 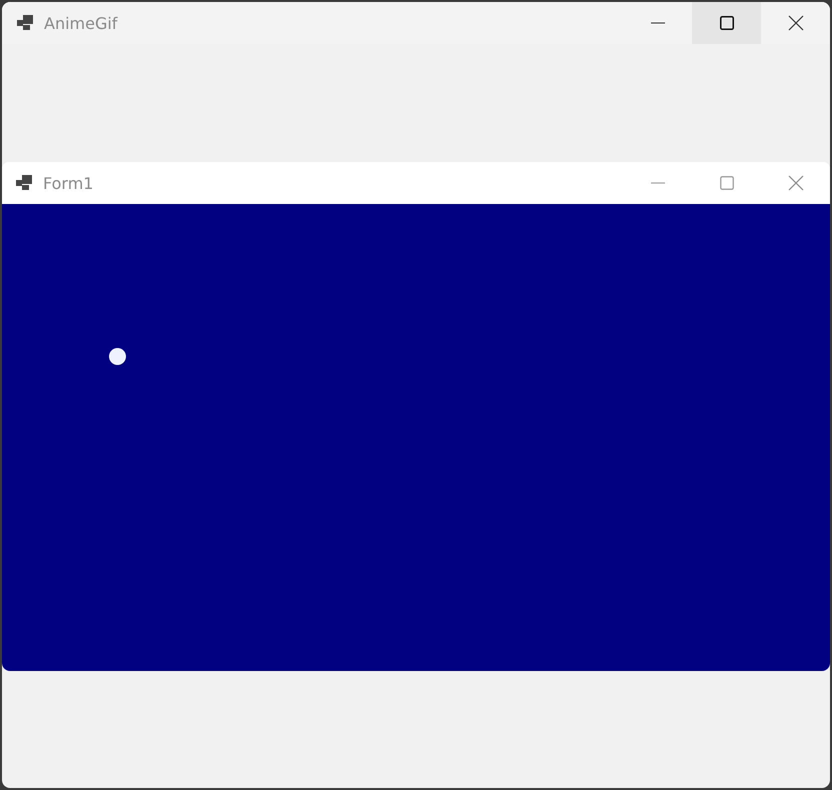 I want to click on maximize-button, so click(x=726, y=23).